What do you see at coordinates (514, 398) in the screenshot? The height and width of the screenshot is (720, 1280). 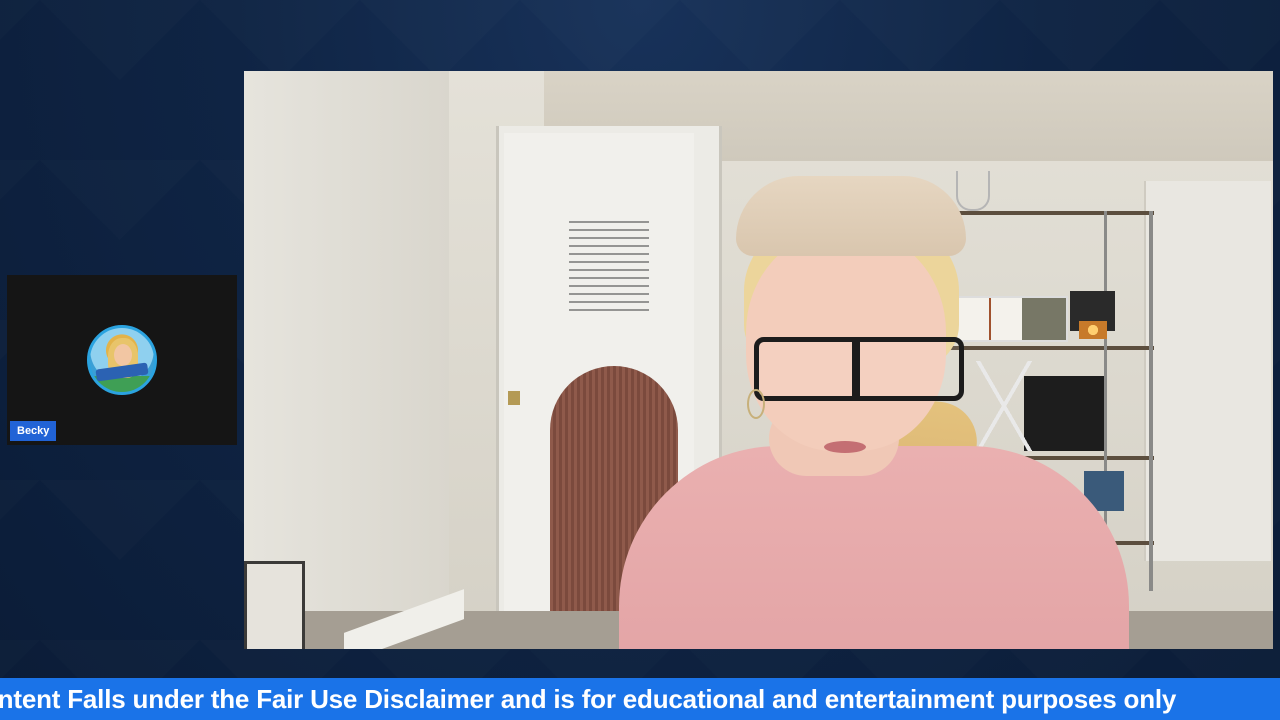 I see `door-handle` at bounding box center [514, 398].